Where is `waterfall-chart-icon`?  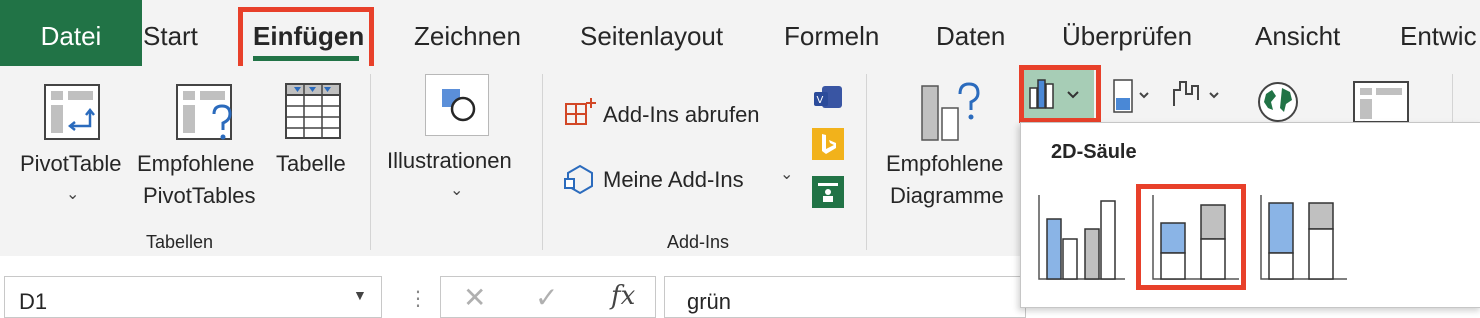
waterfall-chart-icon is located at coordinates (1196, 93).